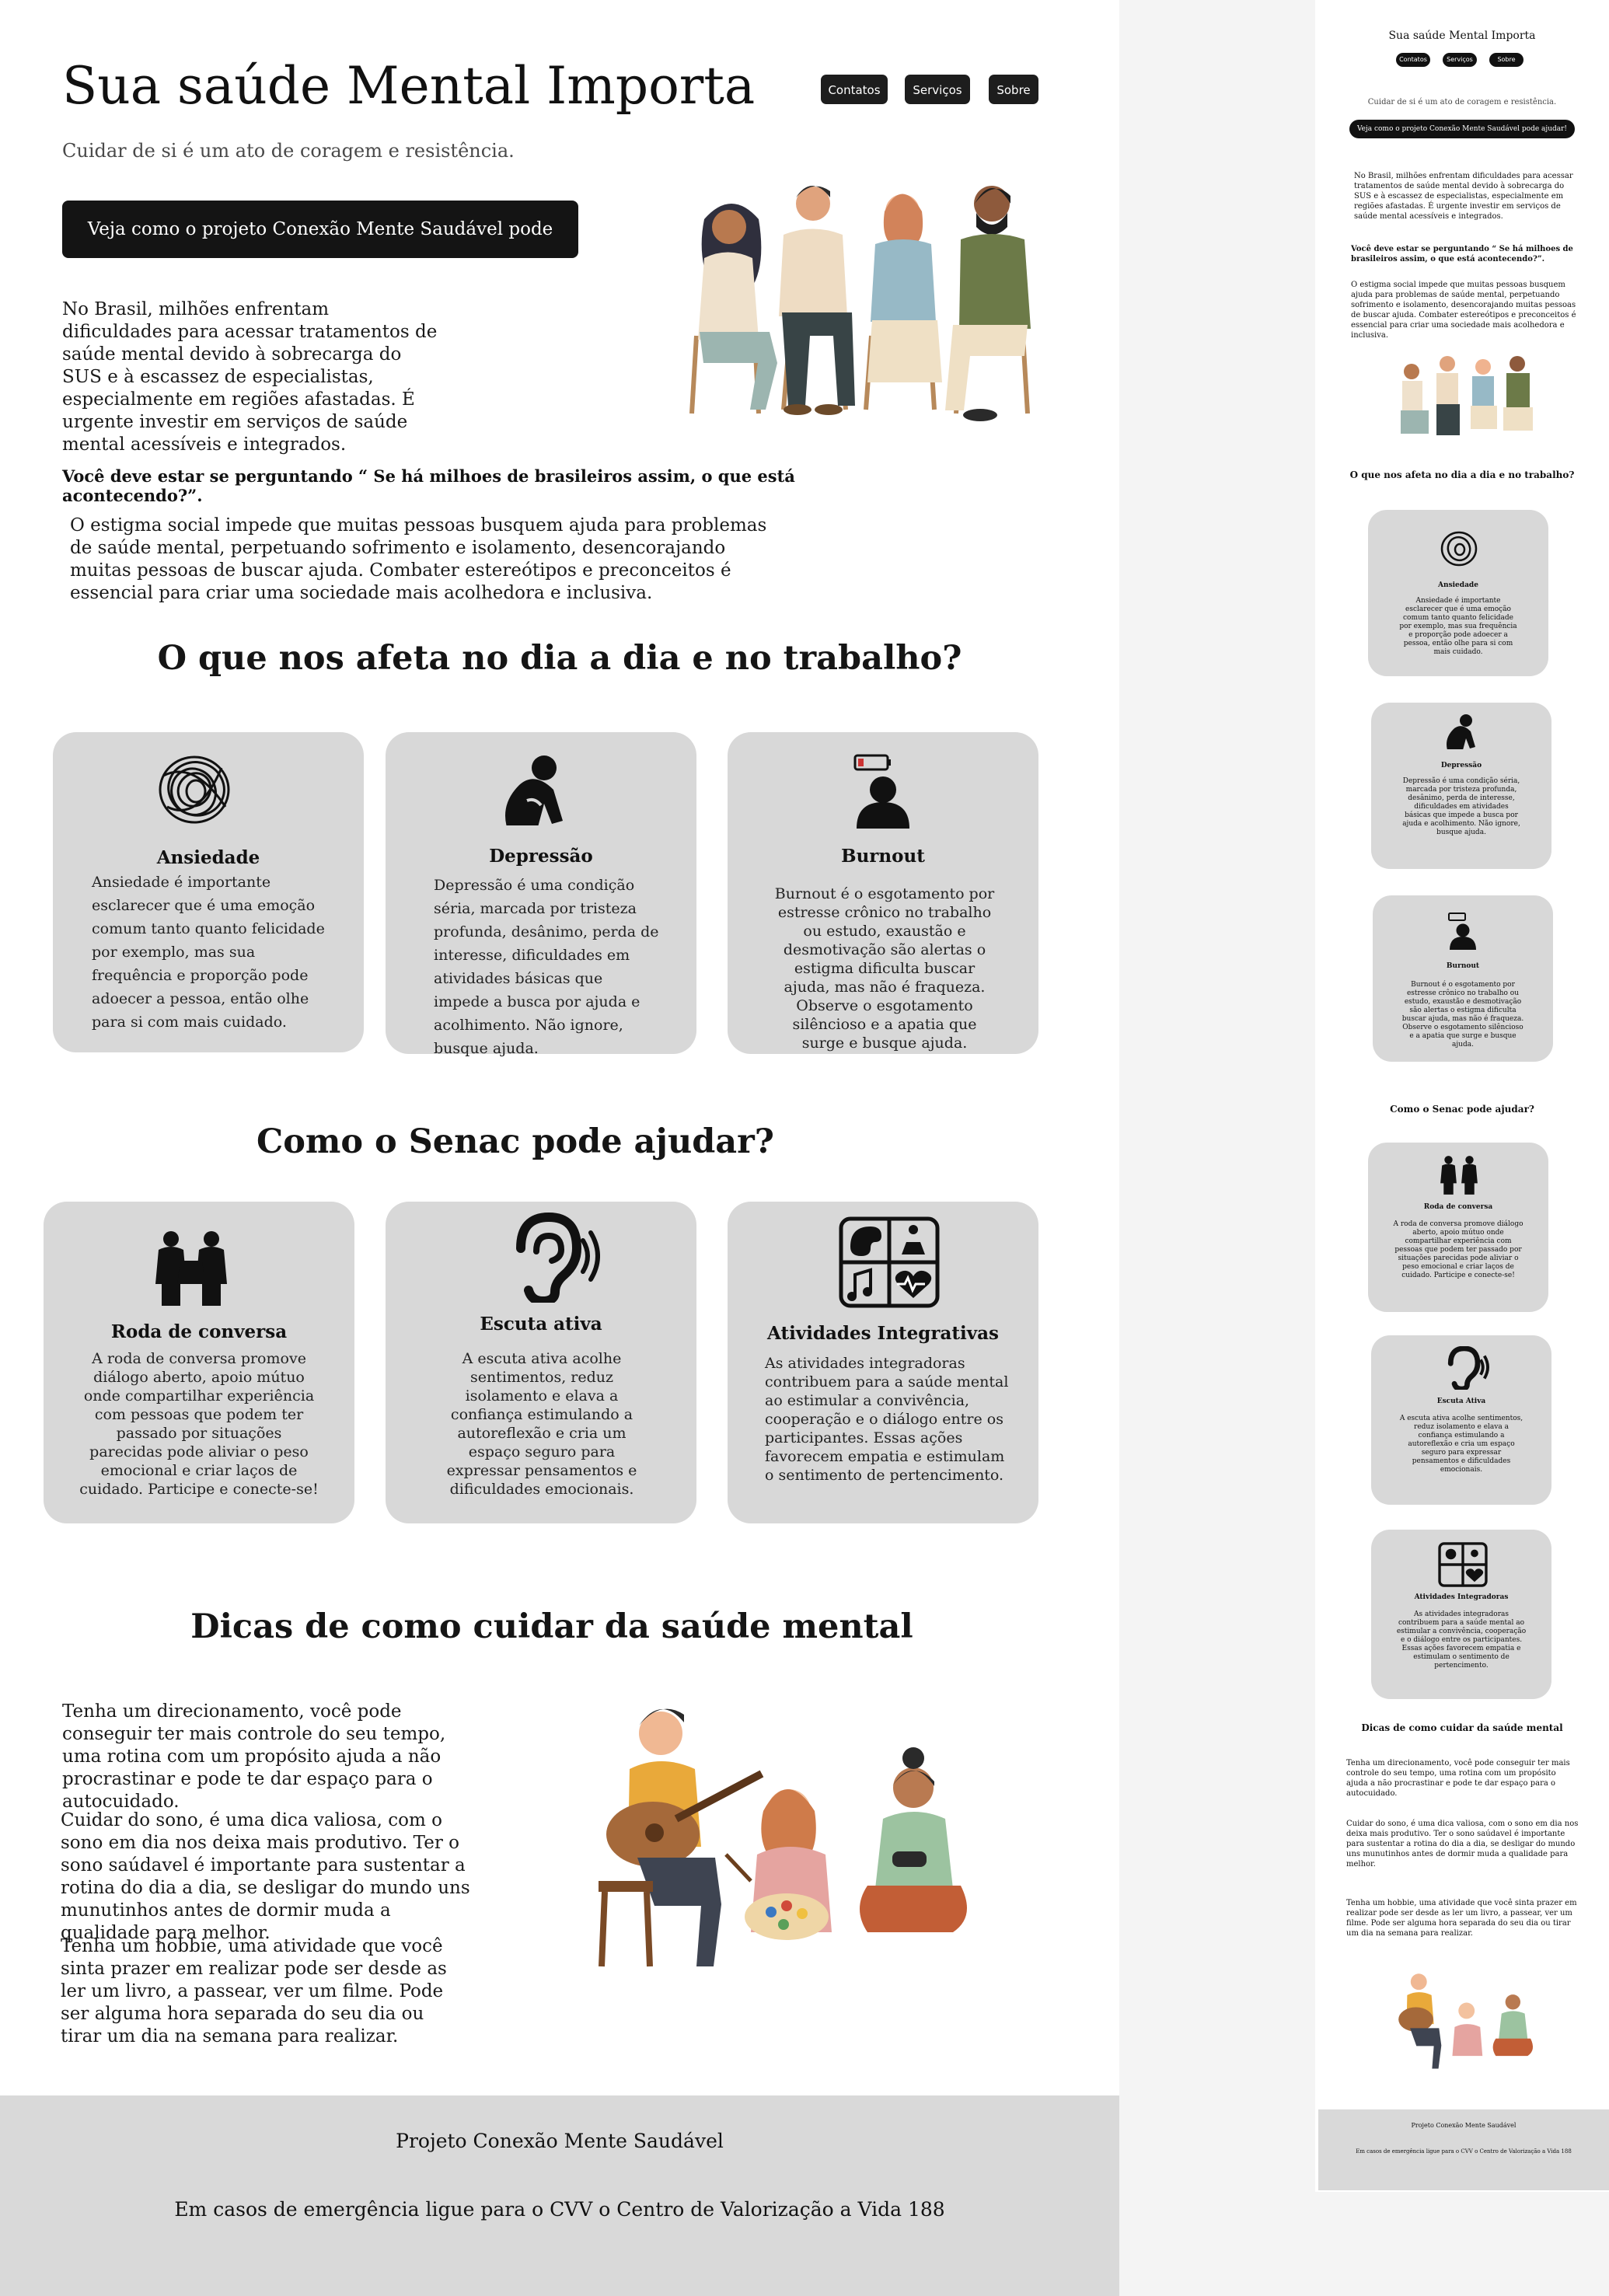 The width and height of the screenshot is (1609, 2296). What do you see at coordinates (883, 856) in the screenshot?
I see `card-burnout-title: Burnout` at bounding box center [883, 856].